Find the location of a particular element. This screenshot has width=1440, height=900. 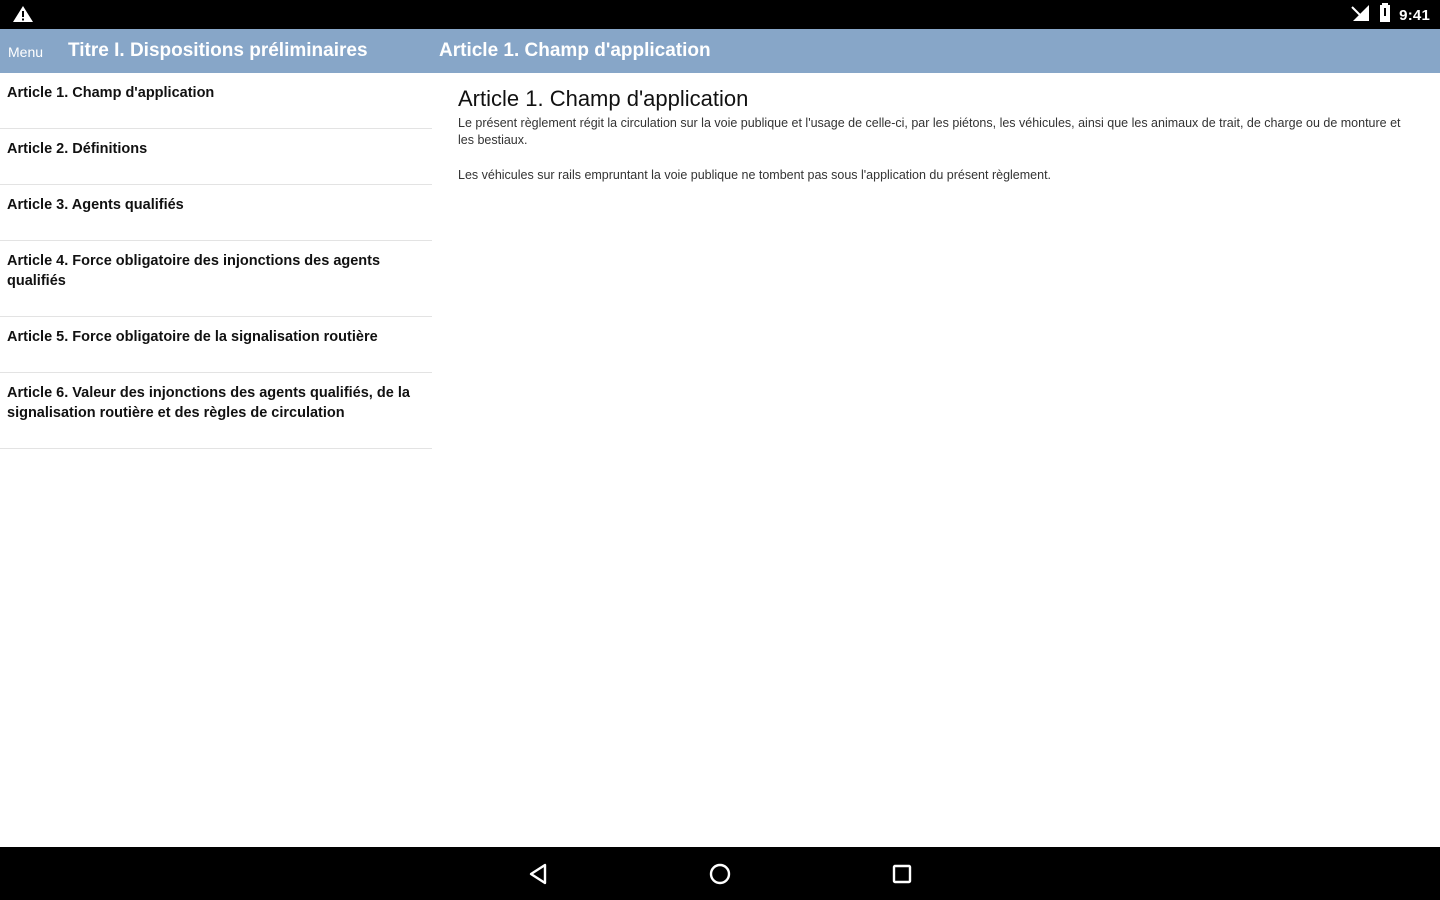

section-title: Titre I. Dispositions préliminaires is located at coordinates (218, 50).